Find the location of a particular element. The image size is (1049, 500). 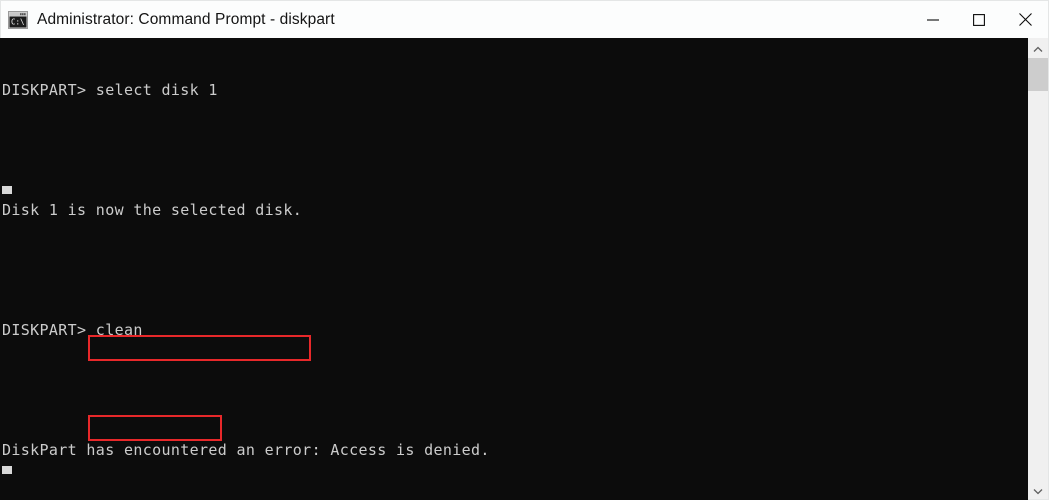

window-title: Administrator: Command Prompt - diskpart is located at coordinates (186, 19).